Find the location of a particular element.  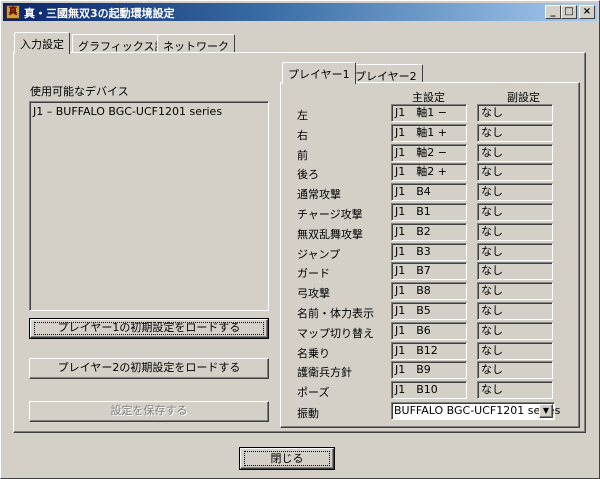

load-player1-label: プレイヤー1の初期設定をロードする is located at coordinates (149, 327).